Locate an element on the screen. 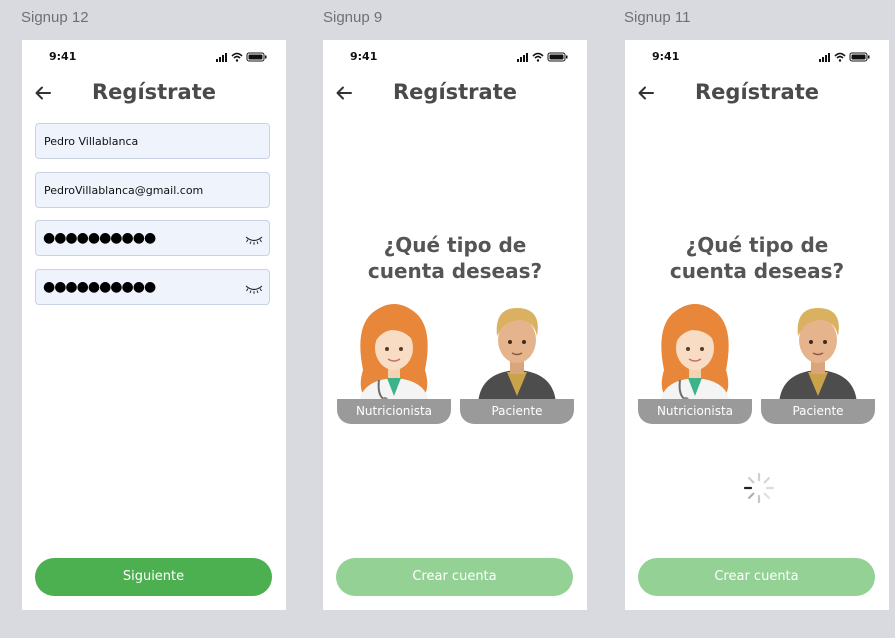  frame-label-signup-12: Signup 12 is located at coordinates (55, 17).